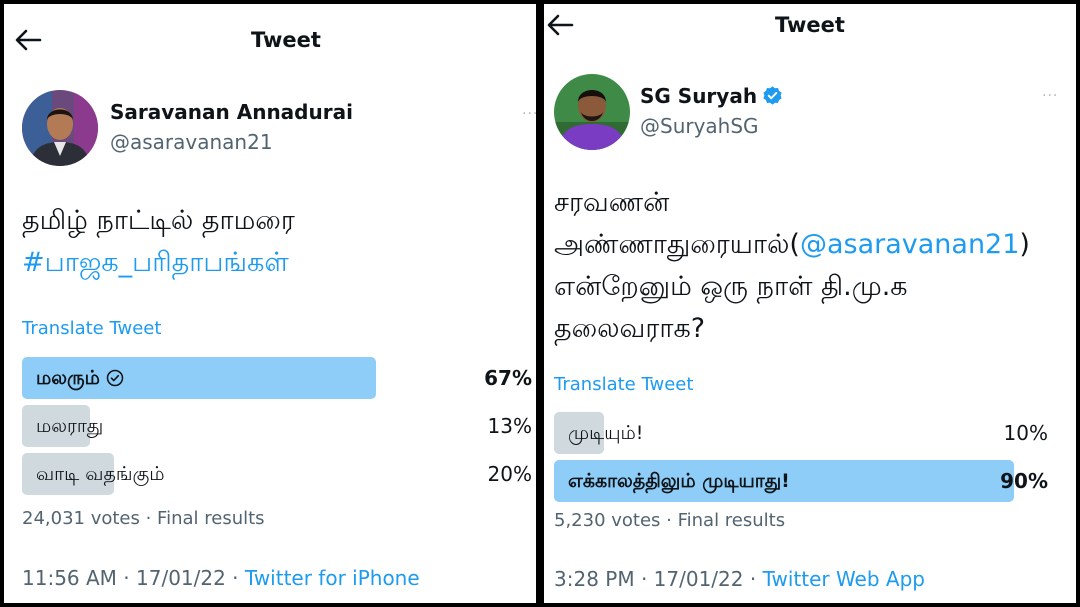  Describe the element at coordinates (509, 474) in the screenshot. I see `poll-option-percent: 20%` at that location.